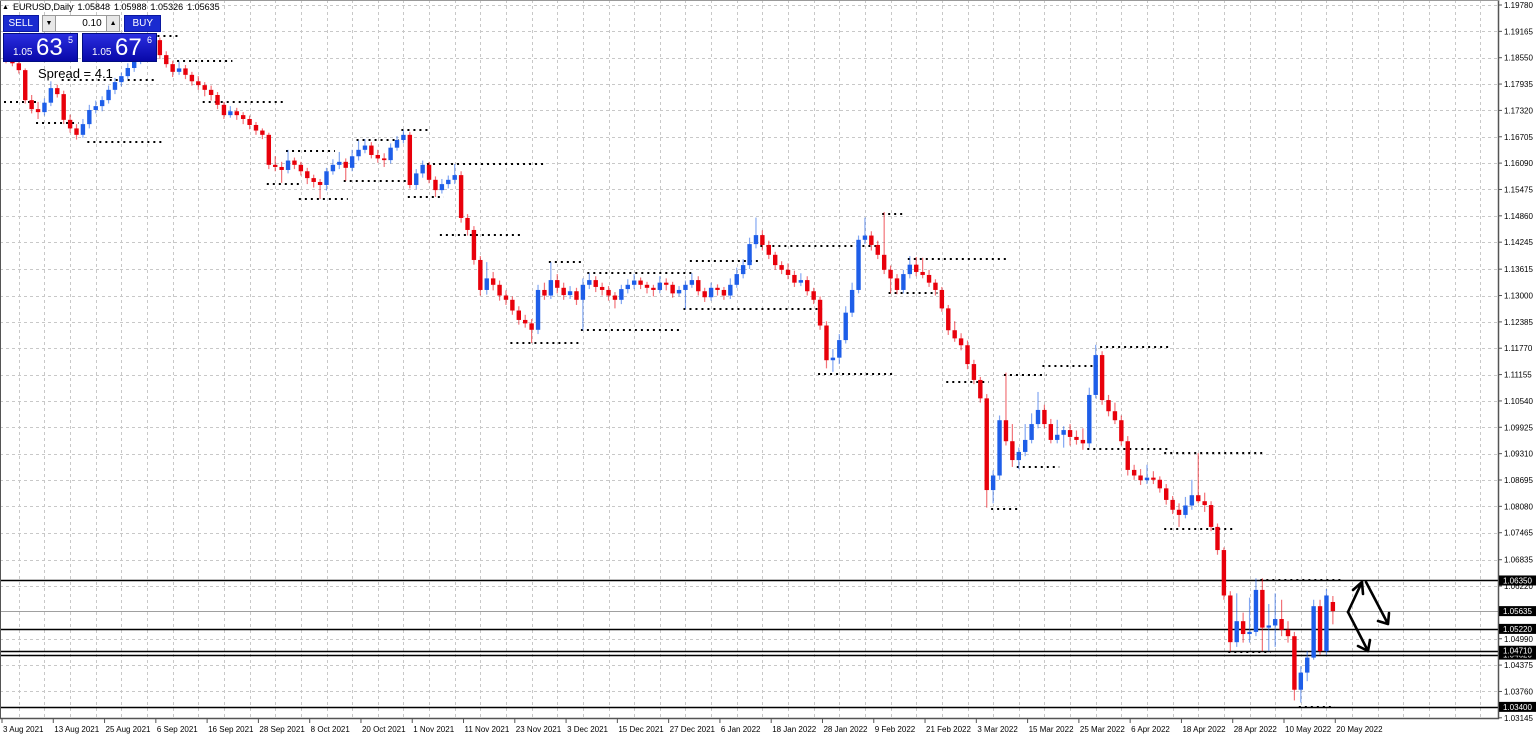  I want to click on time-tick-label: 28 Jan 2022, so click(845, 729).